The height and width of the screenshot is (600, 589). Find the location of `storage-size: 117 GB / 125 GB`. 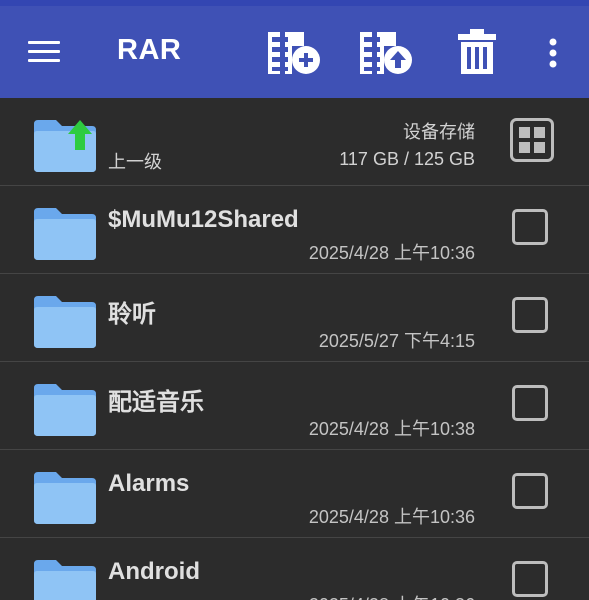

storage-size: 117 GB / 125 GB is located at coordinates (407, 159).